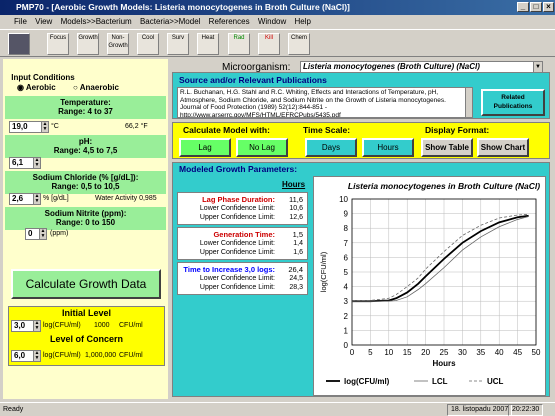  Describe the element at coordinates (495, 381) in the screenshot. I see `legend-label: UCL` at that location.